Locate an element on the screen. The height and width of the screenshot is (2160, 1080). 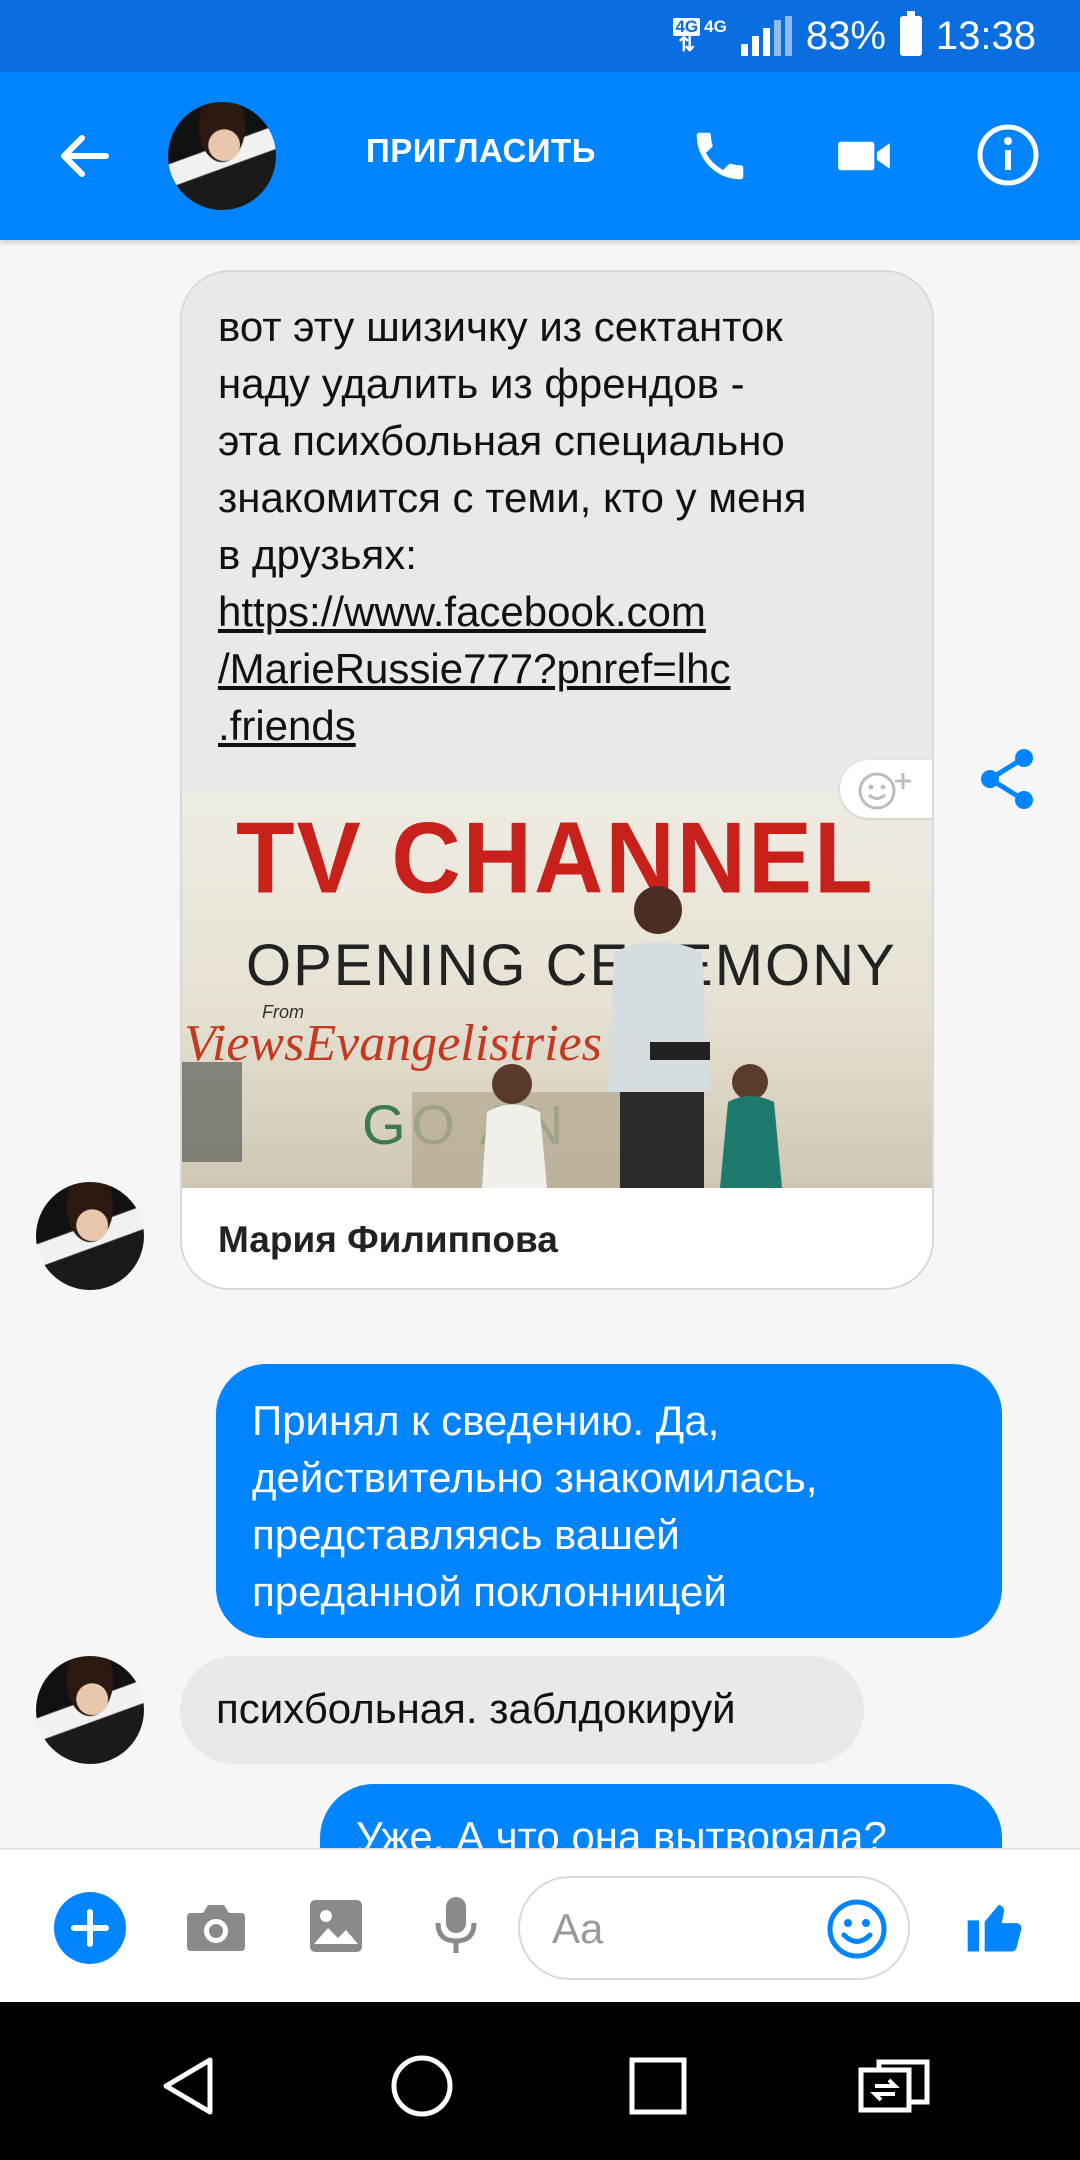
message-line: представляясь вашей is located at coordinates (466, 1534).